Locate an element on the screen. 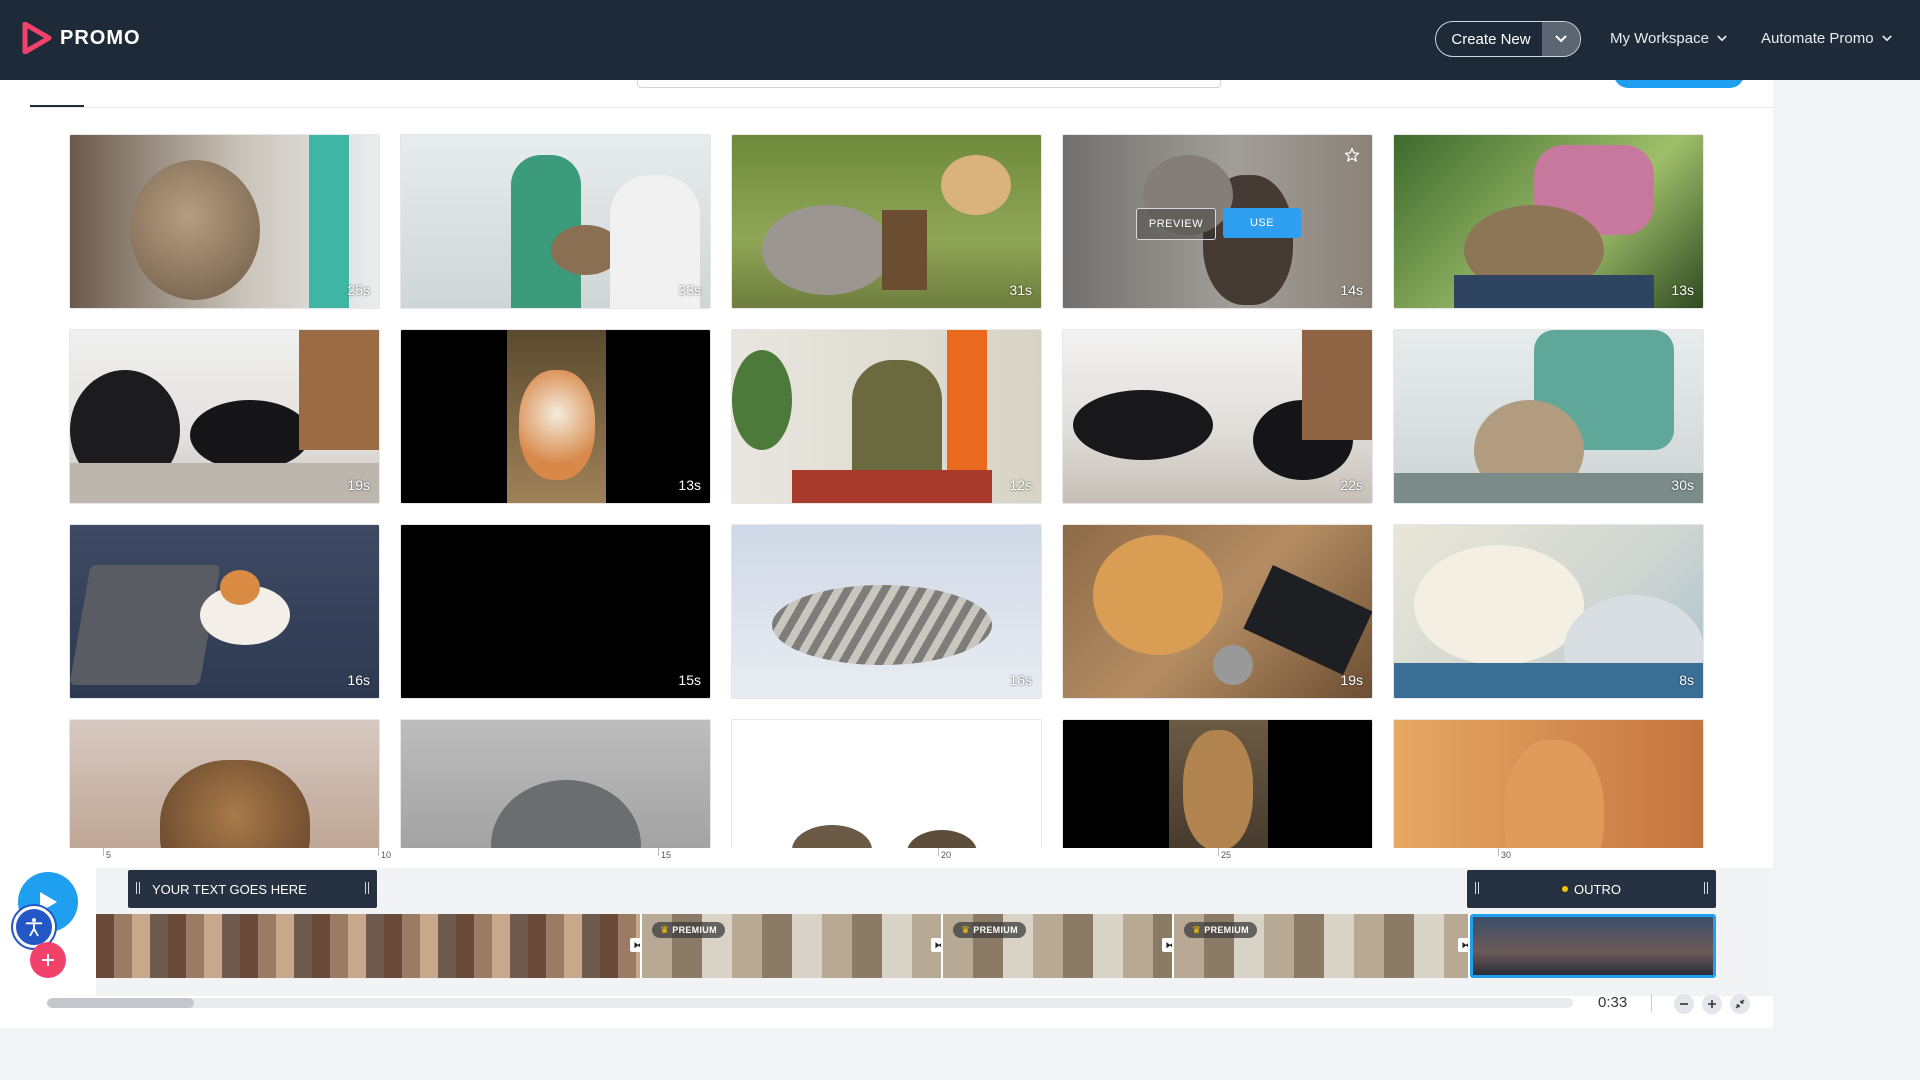  preview-button: PREVIEW is located at coordinates (1176, 224).